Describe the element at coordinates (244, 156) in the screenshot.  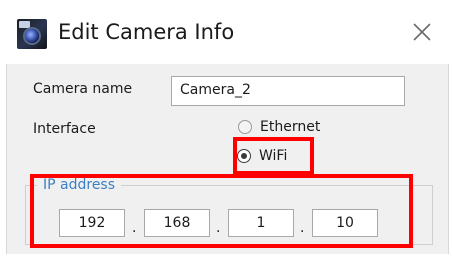
I see `radio-wifi-circle` at that location.